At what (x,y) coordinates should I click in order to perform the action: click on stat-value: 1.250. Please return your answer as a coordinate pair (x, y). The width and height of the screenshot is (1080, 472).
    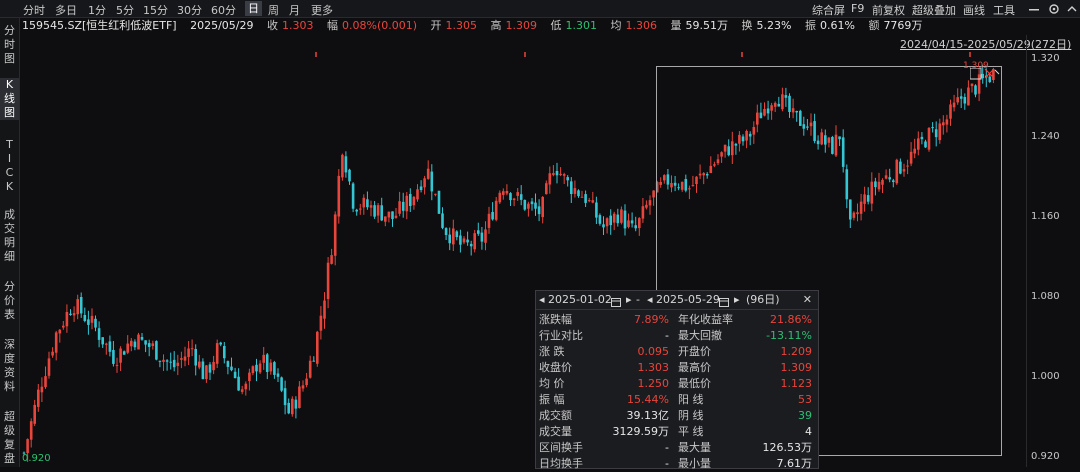
    Looking at the image, I should click on (653, 383).